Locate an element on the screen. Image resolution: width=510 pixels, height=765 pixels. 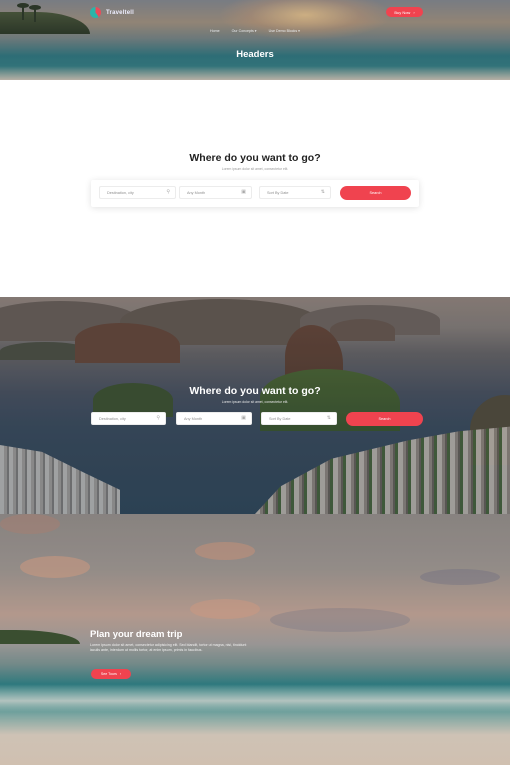
dream-title: Plan your dream trip is located at coordinates (136, 634).